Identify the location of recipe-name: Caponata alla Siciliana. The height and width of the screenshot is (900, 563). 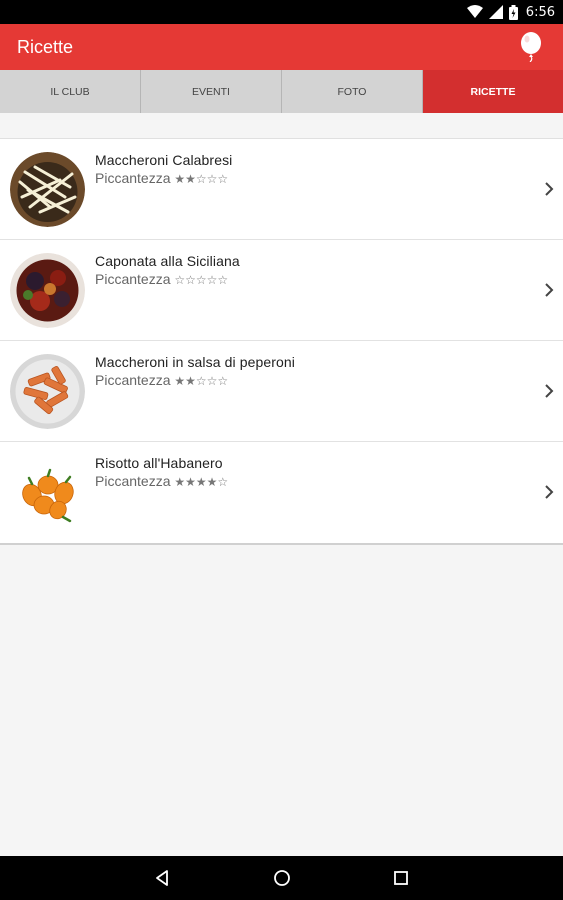
(167, 261).